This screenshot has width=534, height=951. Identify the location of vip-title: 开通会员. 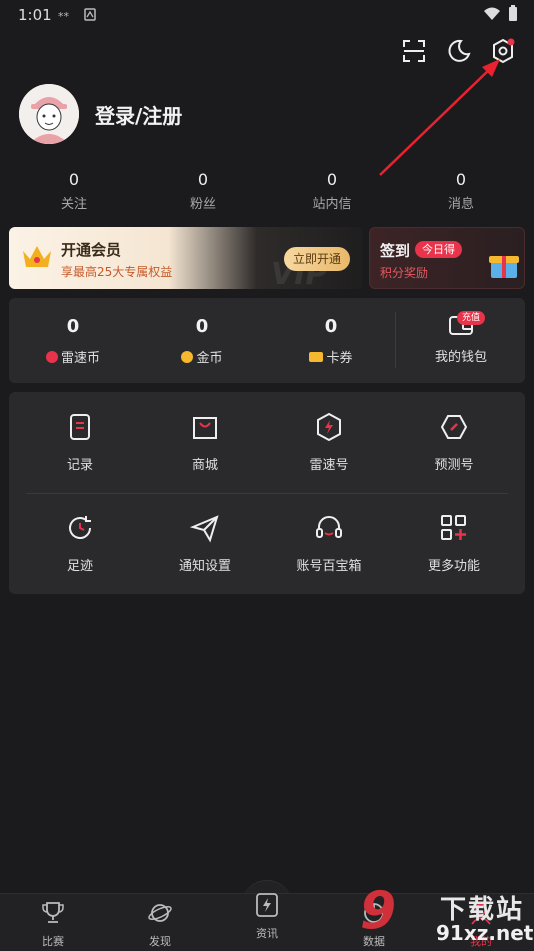
(91, 250).